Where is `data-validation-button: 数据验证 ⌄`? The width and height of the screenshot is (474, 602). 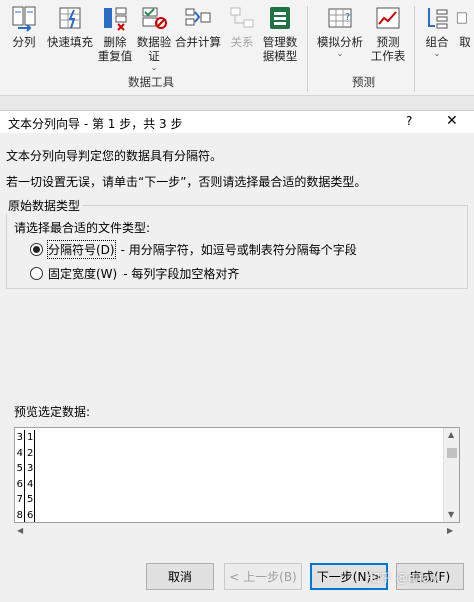 data-validation-button: 数据验证 ⌄ is located at coordinates (154, 38).